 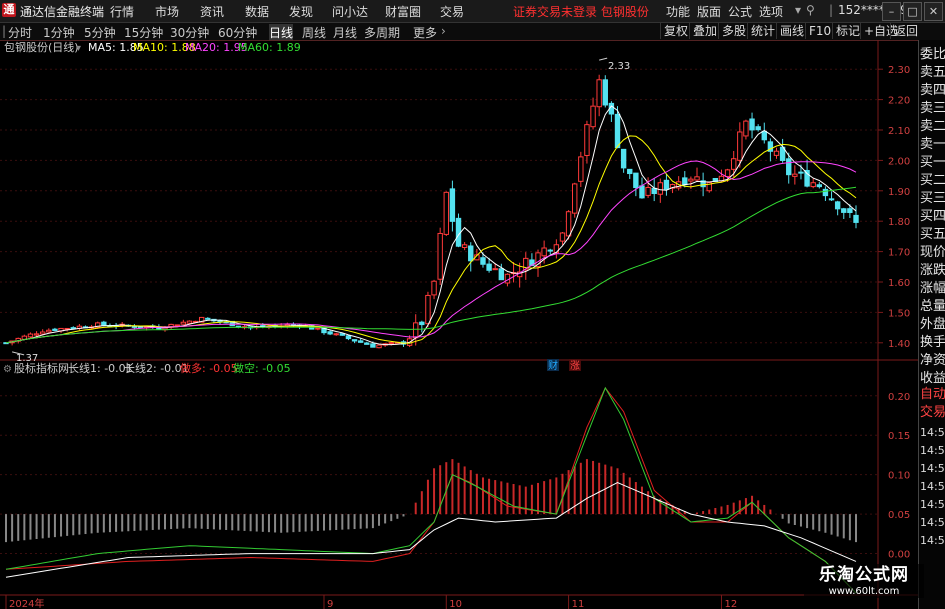 I want to click on chevron-right-icon: ›, so click(x=443, y=31).